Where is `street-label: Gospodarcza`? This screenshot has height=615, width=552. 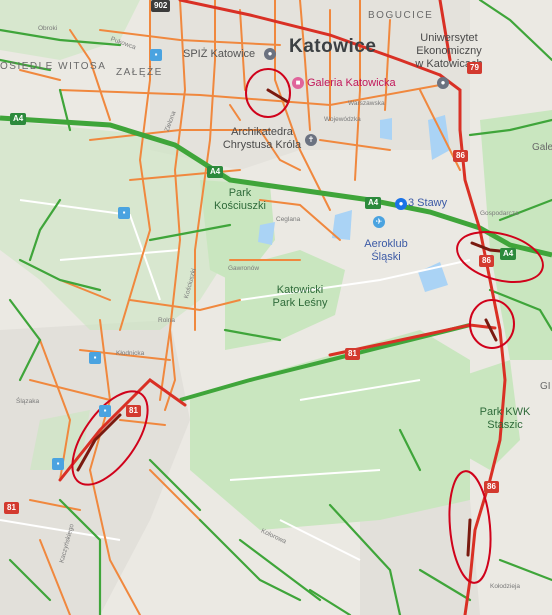 street-label: Gospodarcza is located at coordinates (499, 213).